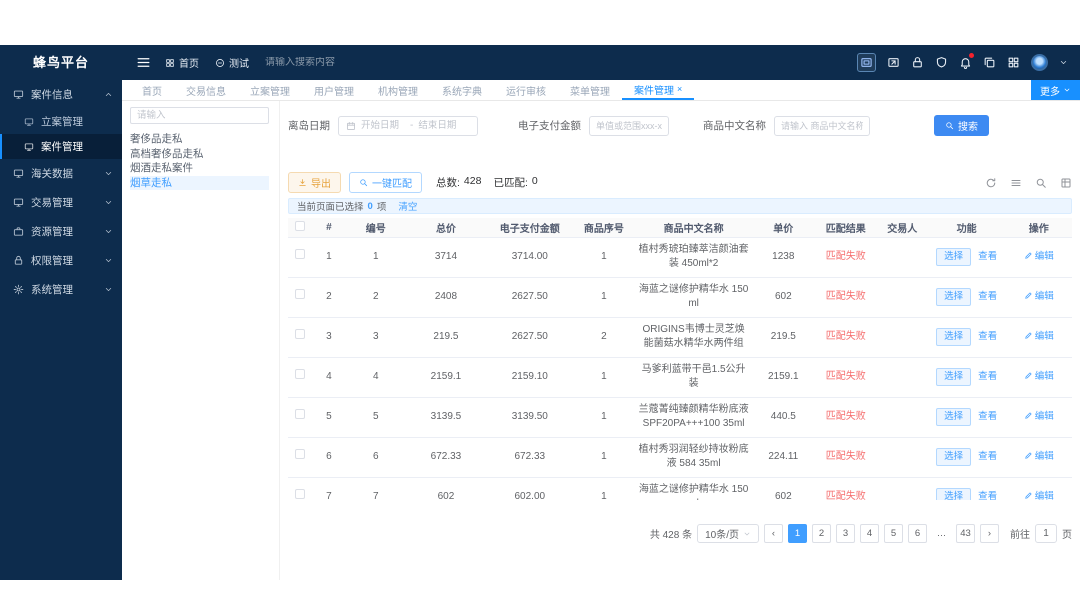 The width and height of the screenshot is (1080, 607). Describe the element at coordinates (1055, 90) in the screenshot. I see `more-button: 更多` at that location.